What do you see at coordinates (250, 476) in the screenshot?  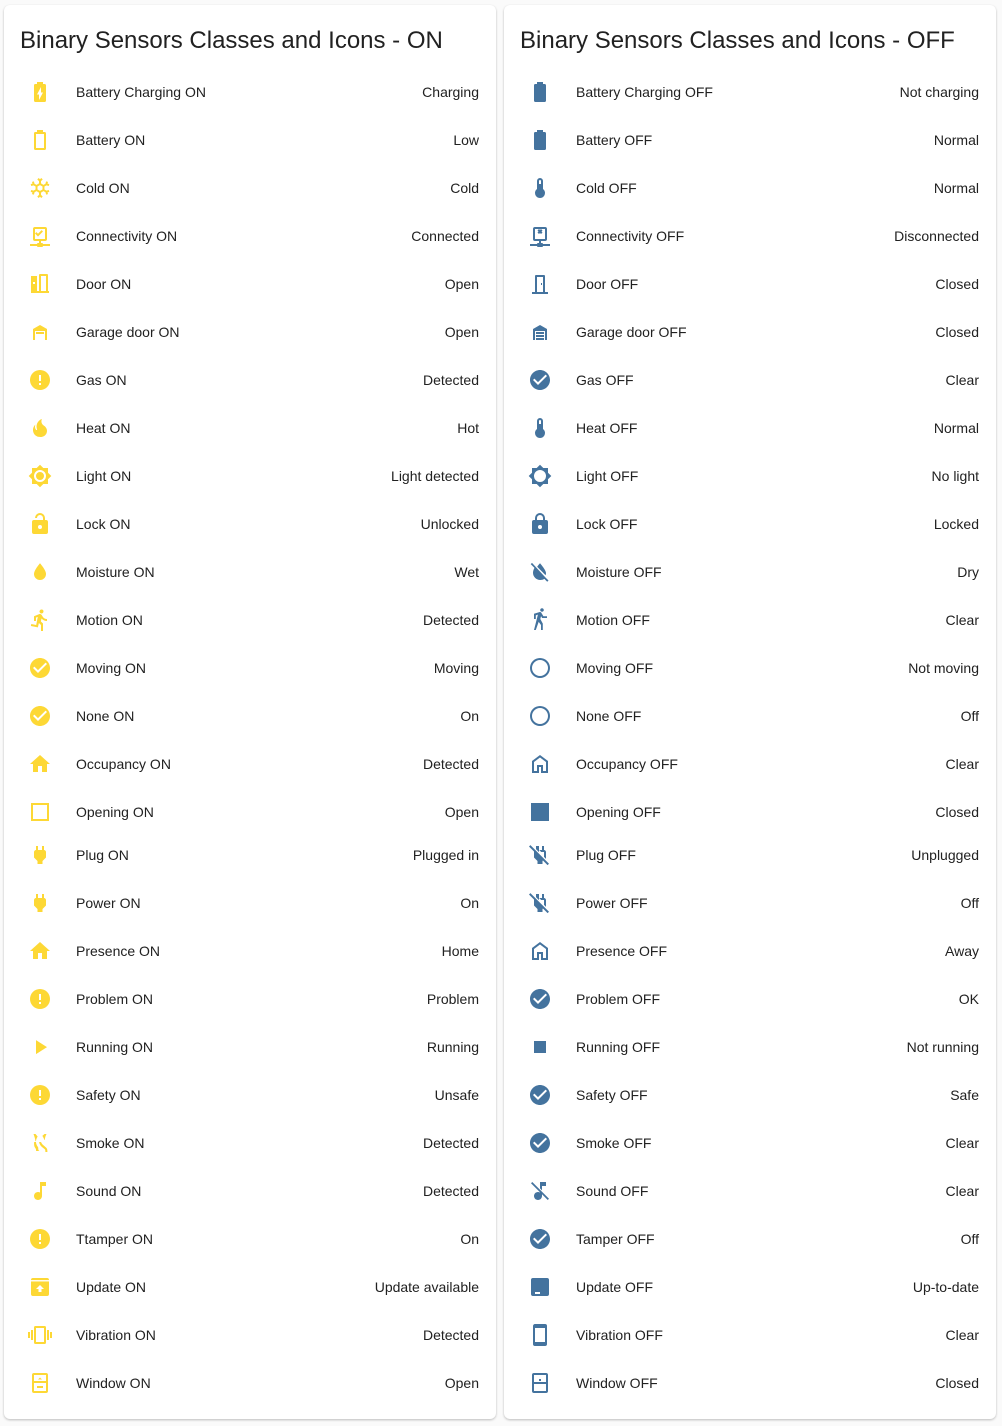 I see `entity-row: Light ON Light detected` at bounding box center [250, 476].